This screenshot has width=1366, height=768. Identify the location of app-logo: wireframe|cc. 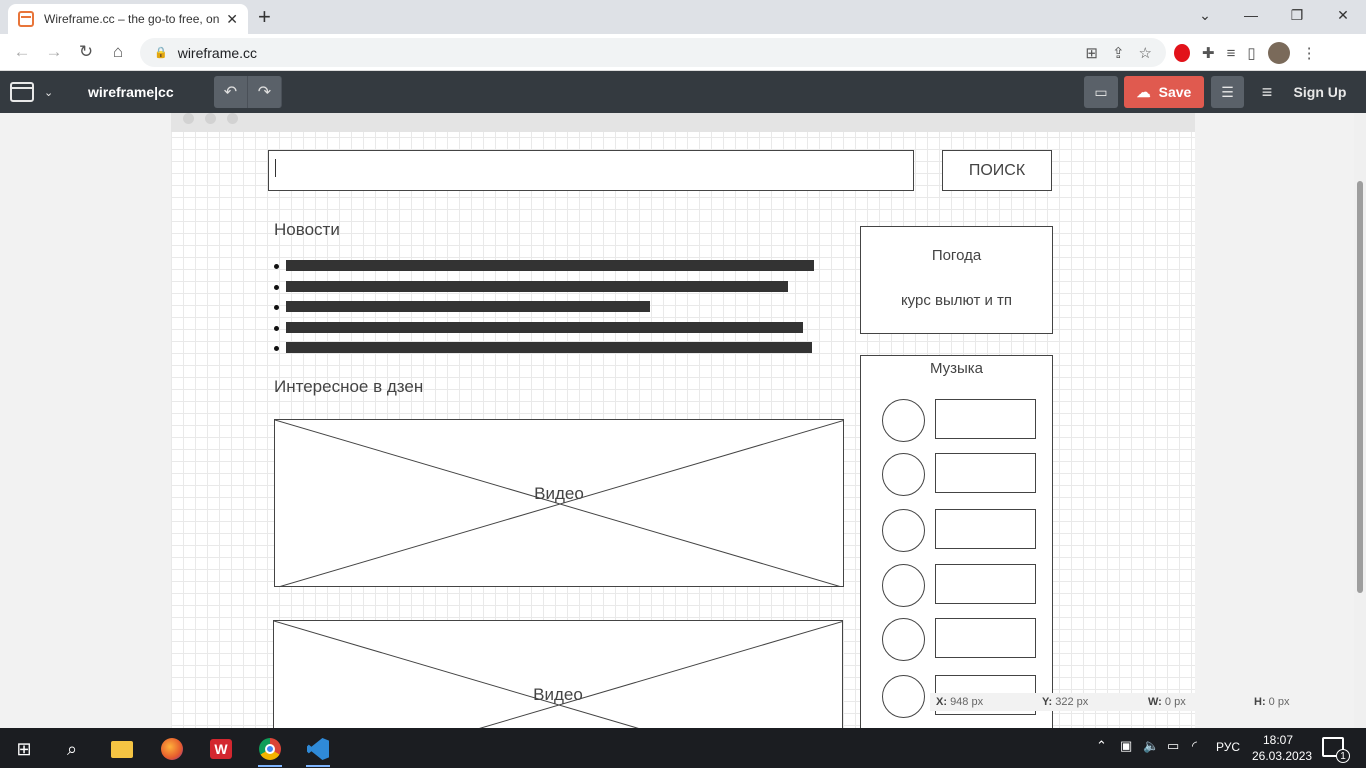
(131, 92).